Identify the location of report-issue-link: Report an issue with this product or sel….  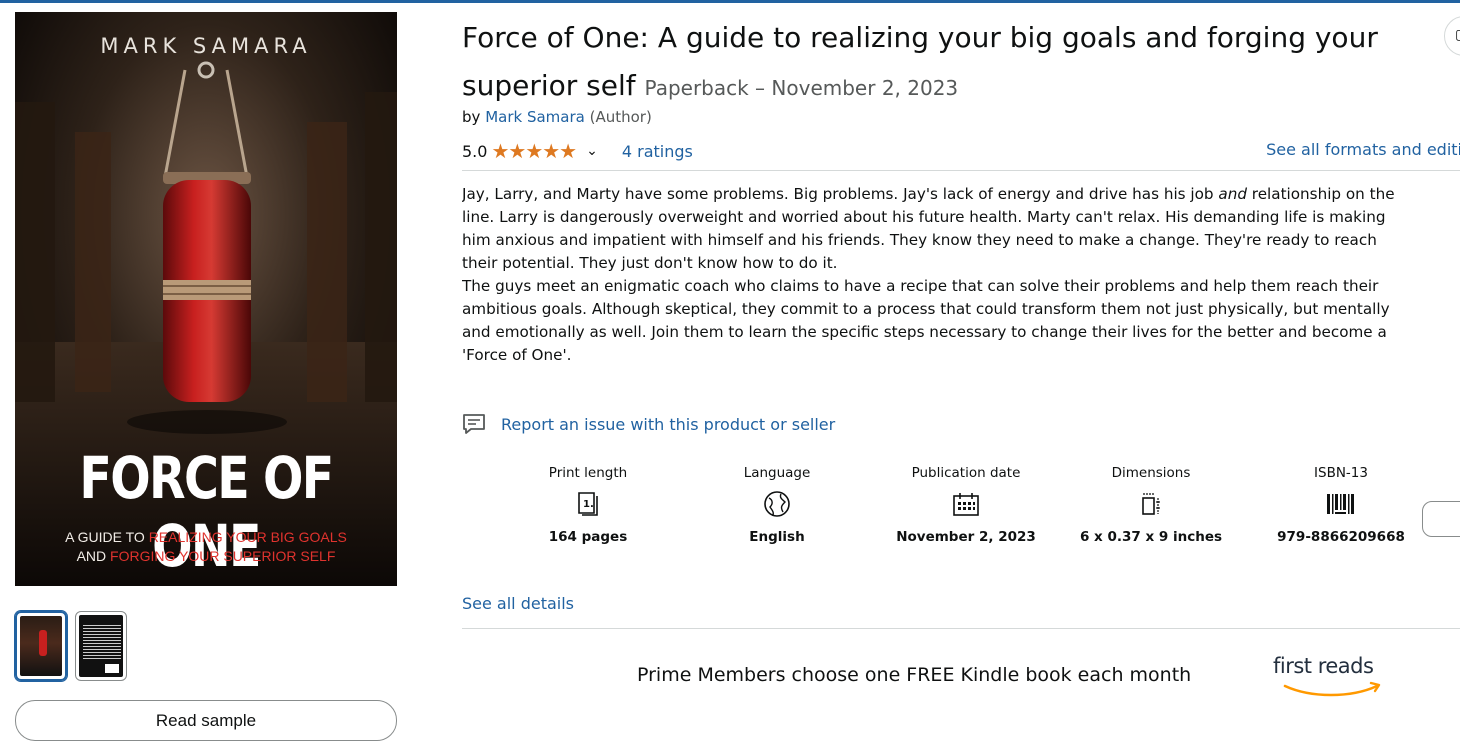
(648, 424).